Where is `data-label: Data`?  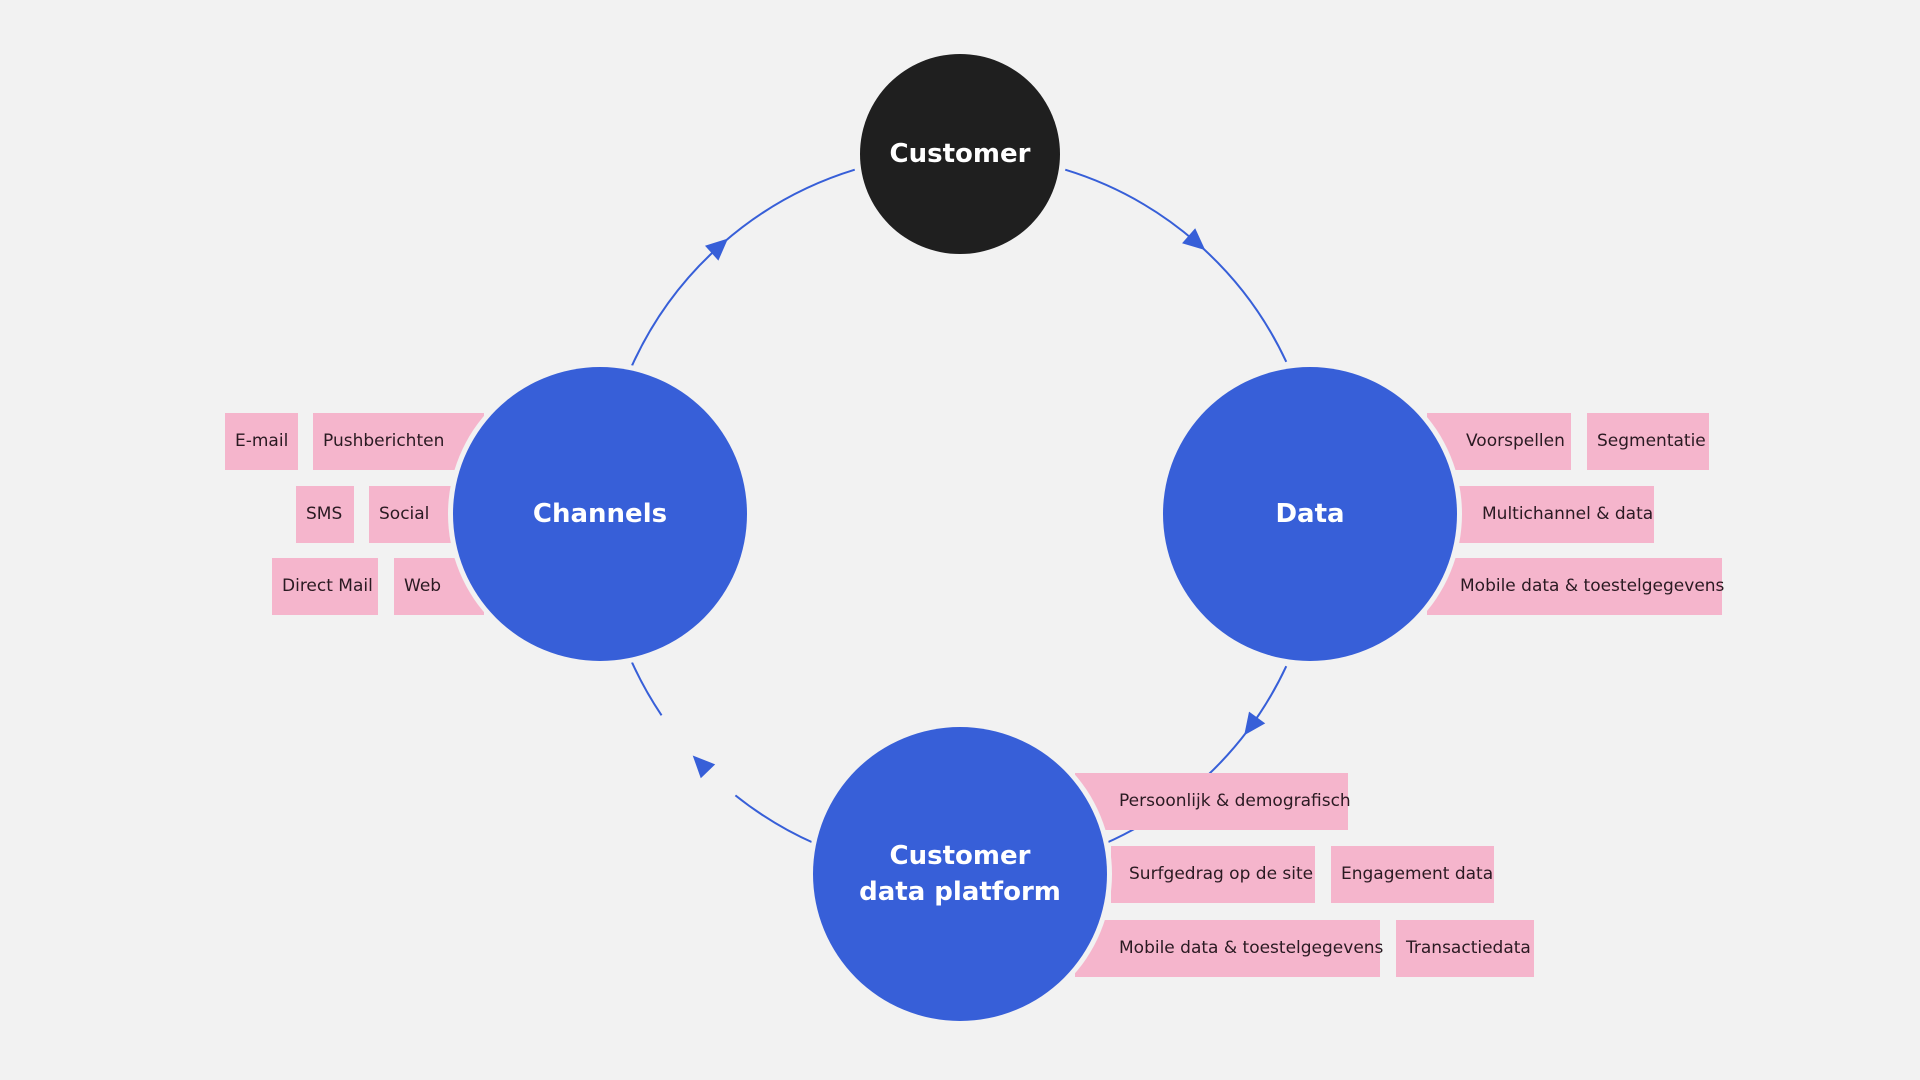 data-label: Data is located at coordinates (1310, 514).